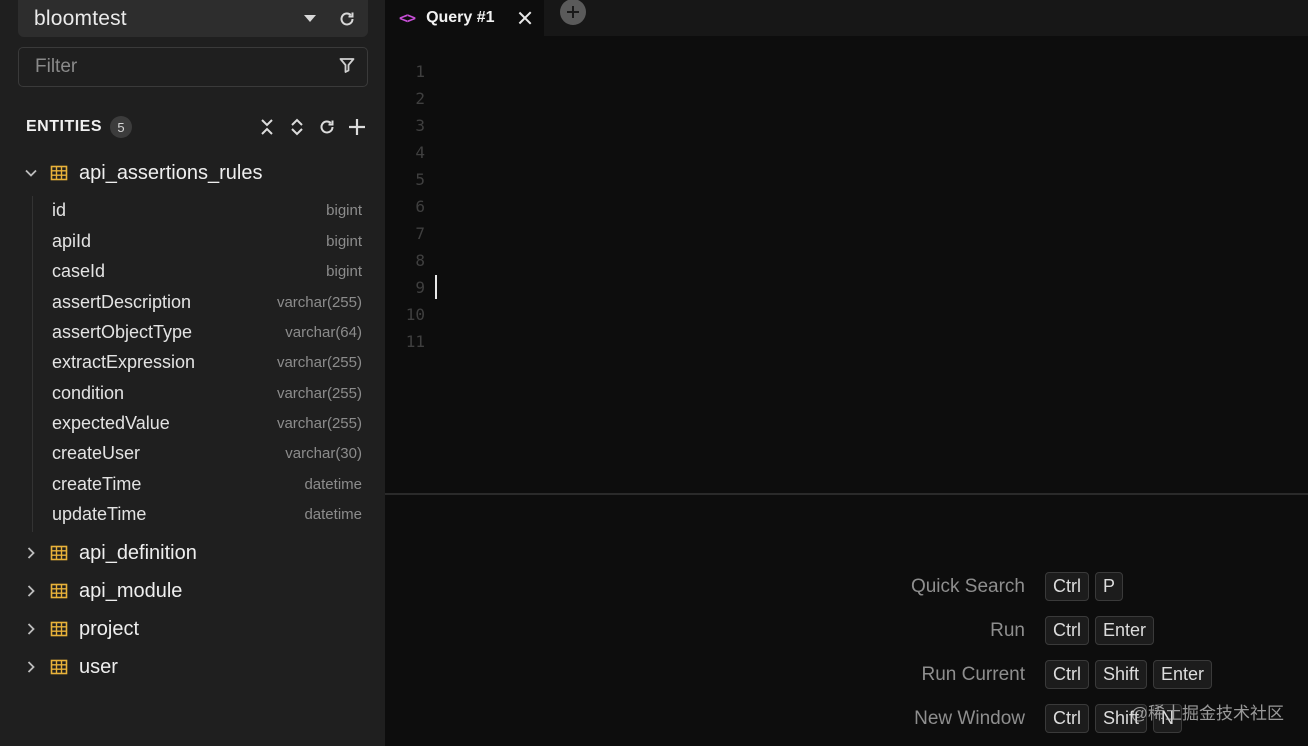 The width and height of the screenshot is (1308, 746). What do you see at coordinates (420, 206) in the screenshot?
I see `line-number: 6` at bounding box center [420, 206].